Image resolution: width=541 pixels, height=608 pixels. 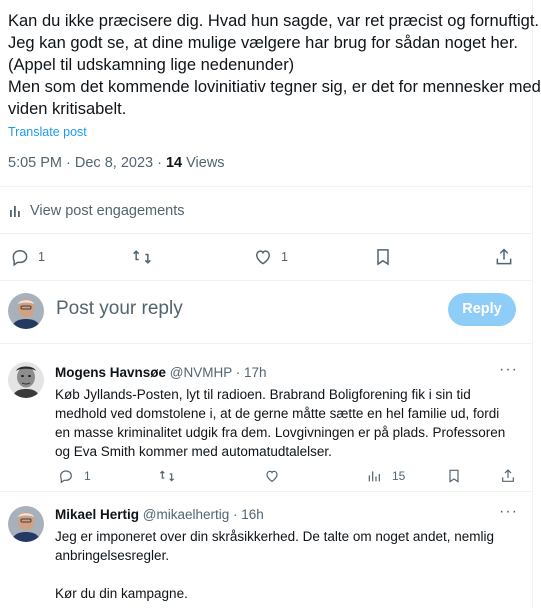 I want to click on like-action, so click(x=272, y=476).